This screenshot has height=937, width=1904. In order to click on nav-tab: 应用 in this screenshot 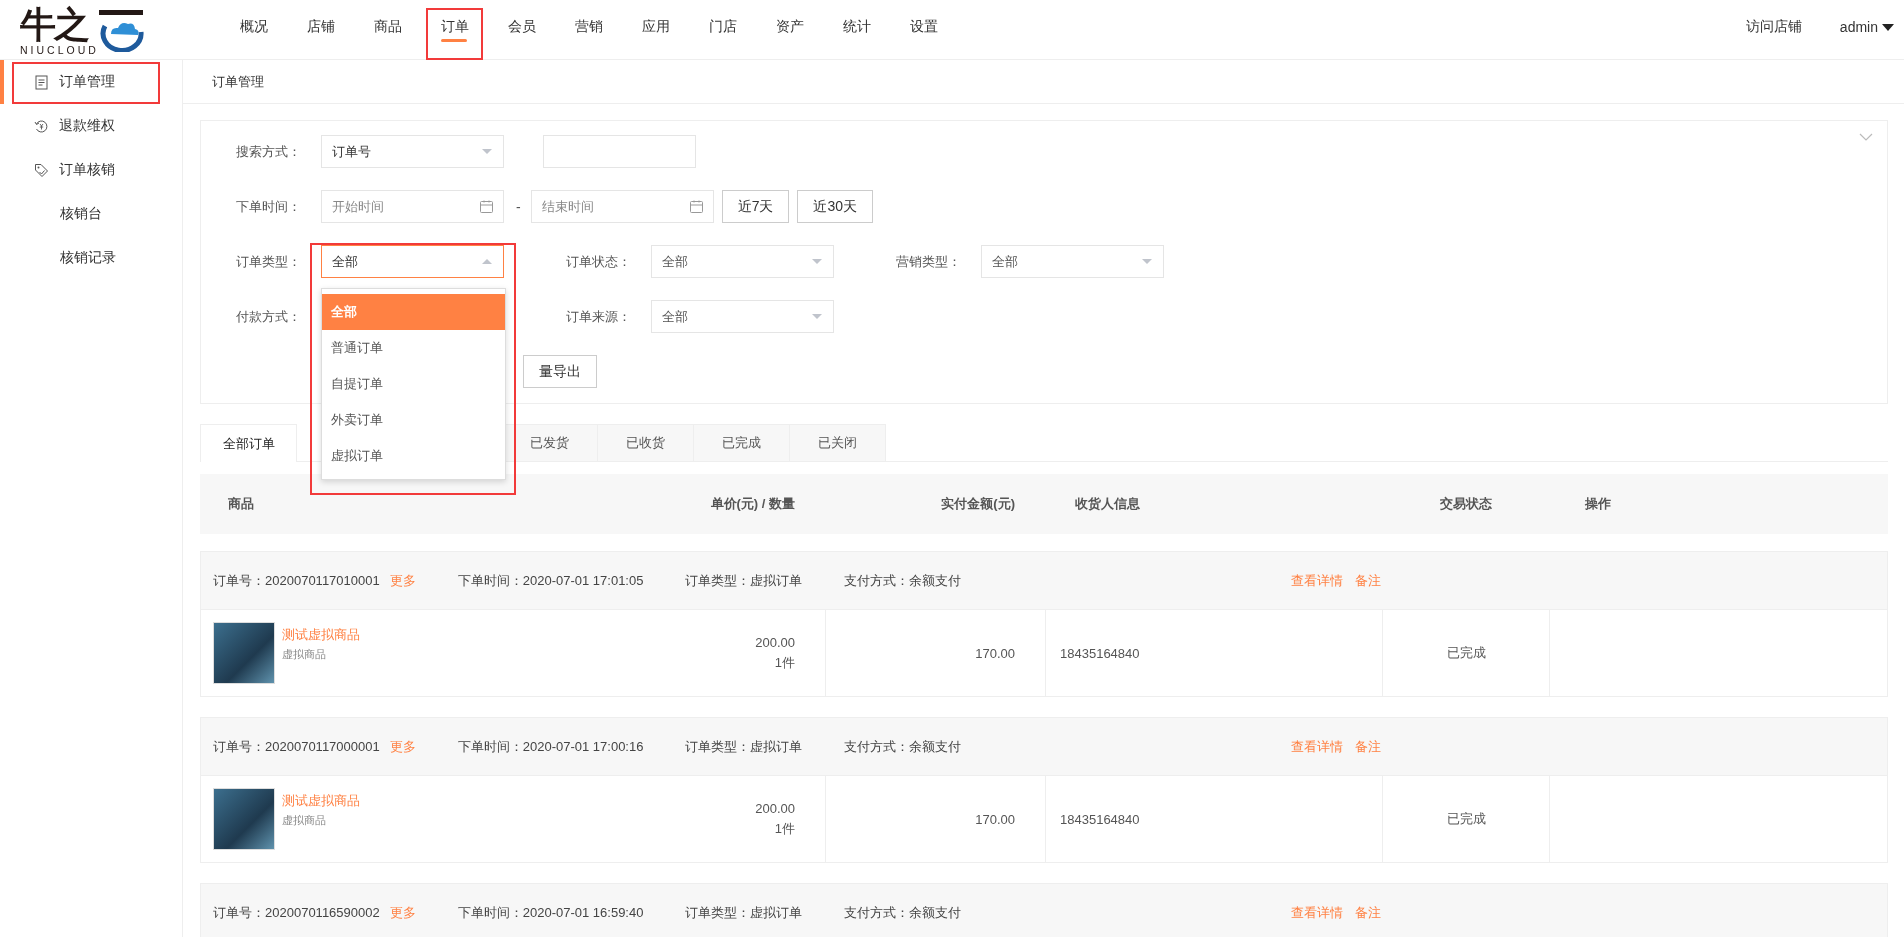, I will do `click(655, 34)`.